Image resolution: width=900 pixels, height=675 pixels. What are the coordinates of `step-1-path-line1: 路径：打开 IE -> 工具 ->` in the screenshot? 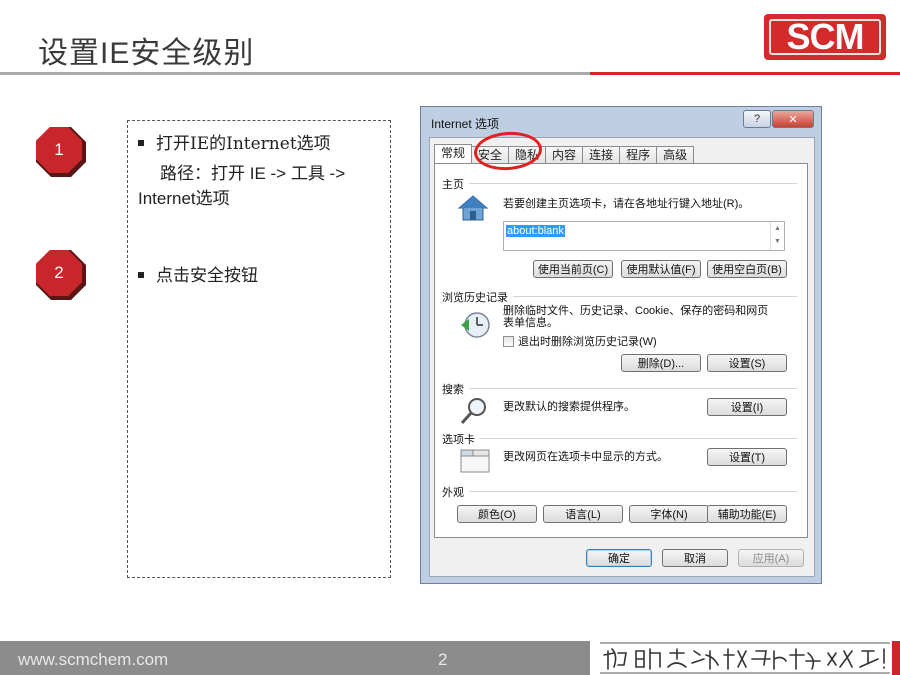 It's located at (253, 173).